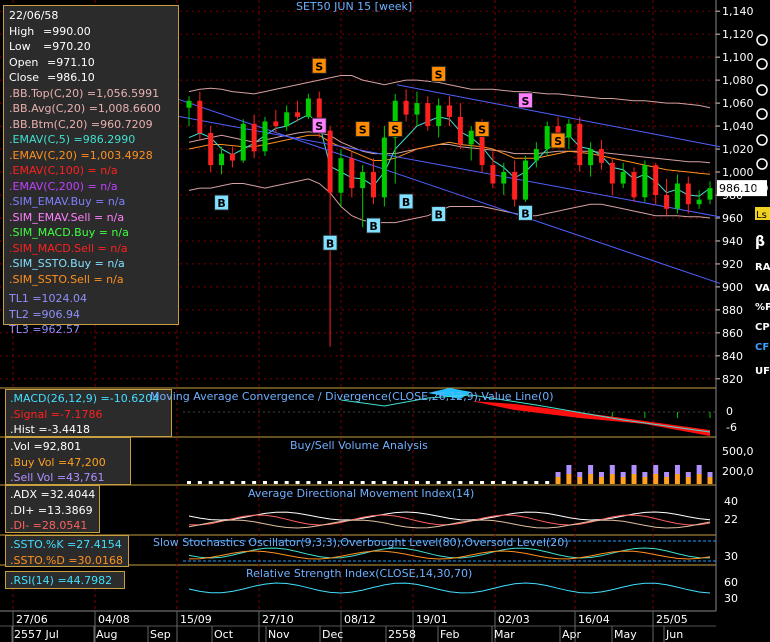 This screenshot has height=642, width=770. I want to click on month-label: 2558, so click(402, 634).